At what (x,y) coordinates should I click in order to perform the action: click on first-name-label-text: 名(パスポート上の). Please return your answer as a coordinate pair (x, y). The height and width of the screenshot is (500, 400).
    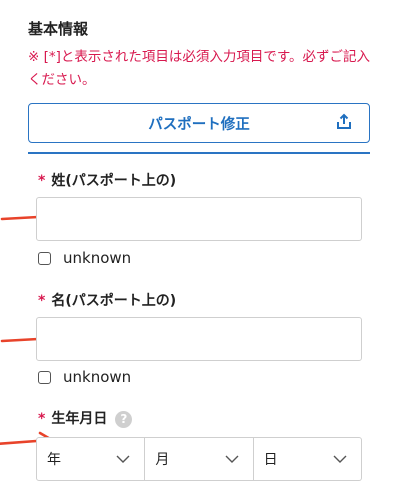
    Looking at the image, I should click on (114, 301).